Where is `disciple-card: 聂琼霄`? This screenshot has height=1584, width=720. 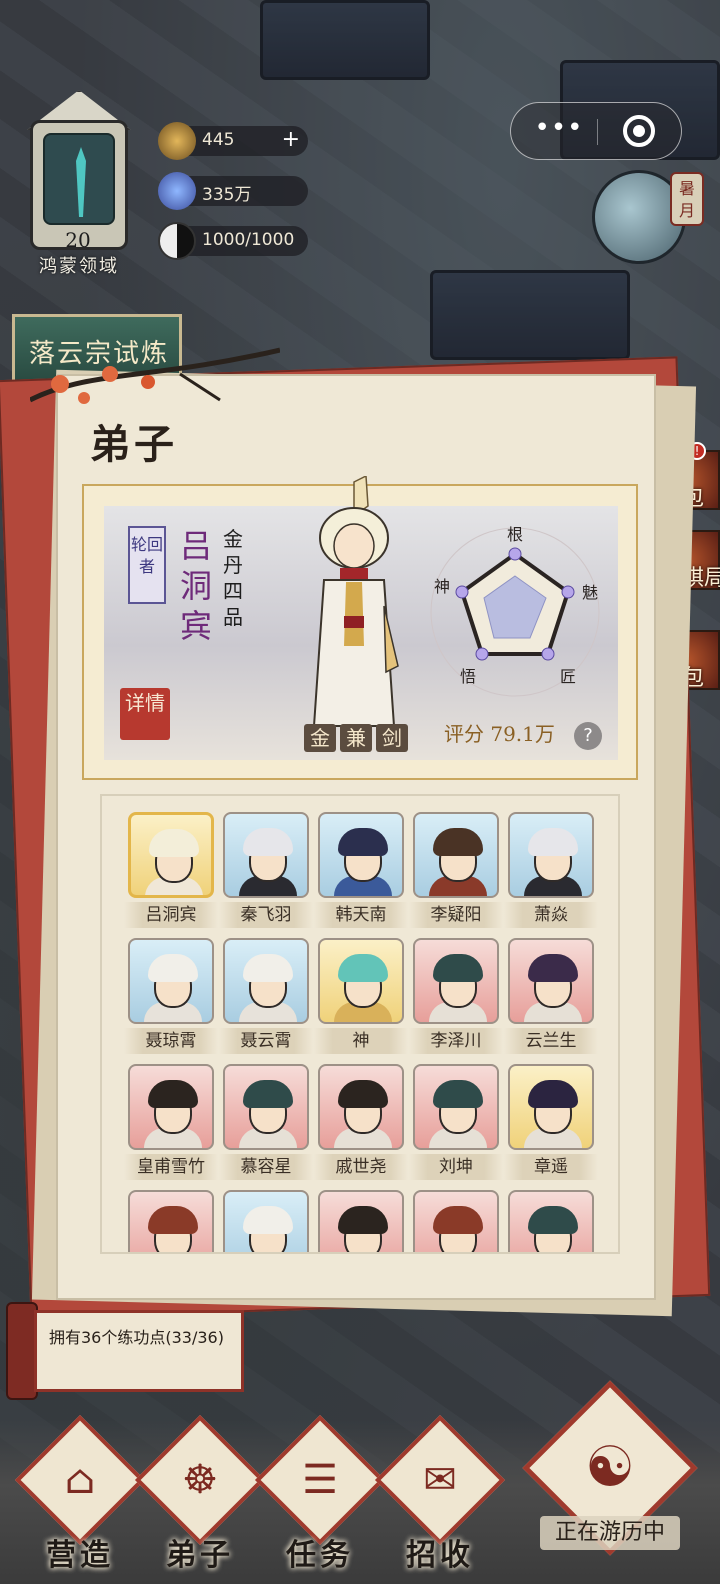 disciple-card: 聂琼霄 is located at coordinates (171, 996).